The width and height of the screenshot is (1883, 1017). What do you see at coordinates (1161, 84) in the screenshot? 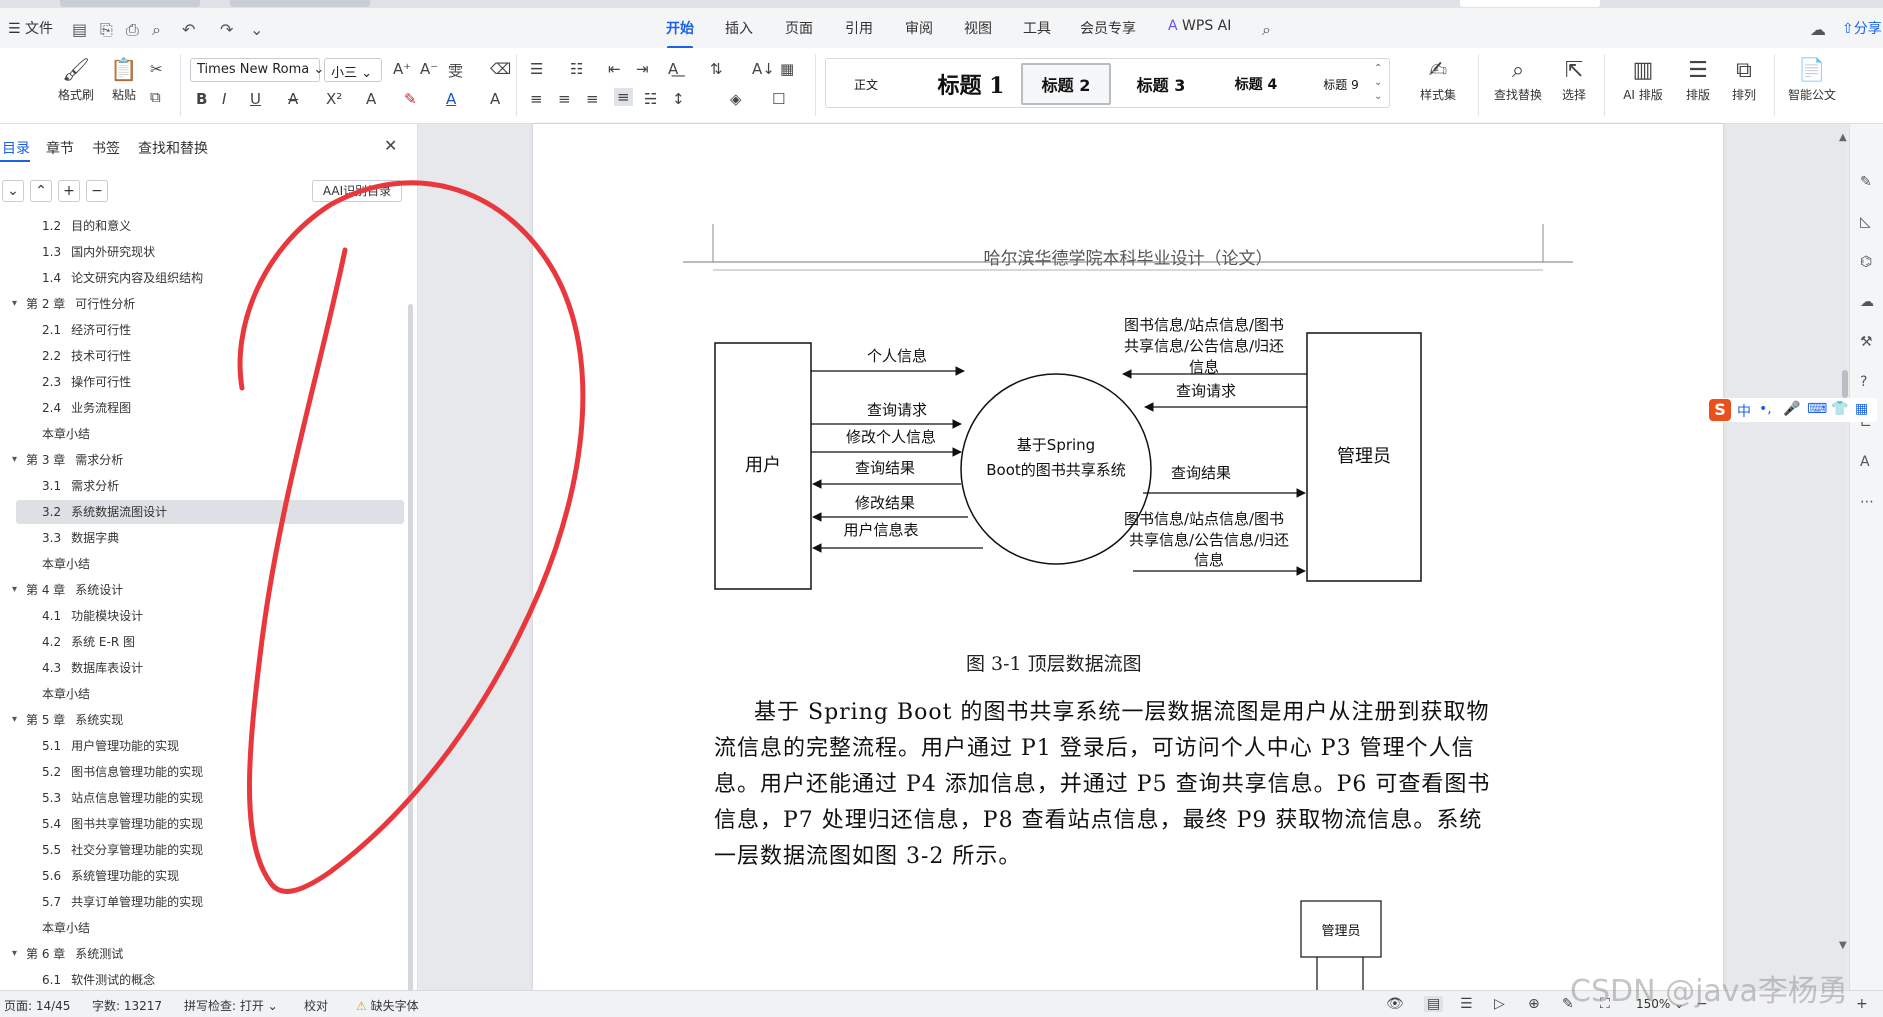
I see `style-heading-3: 标题 3` at bounding box center [1161, 84].